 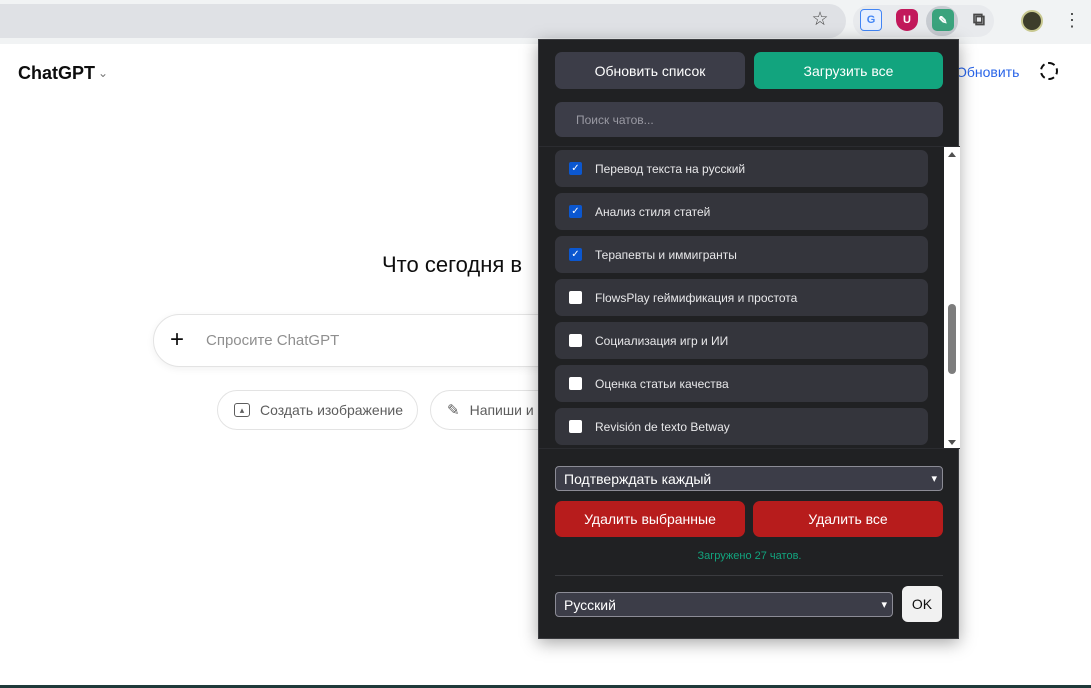 What do you see at coordinates (749, 119) in the screenshot?
I see `search-chats-input` at bounding box center [749, 119].